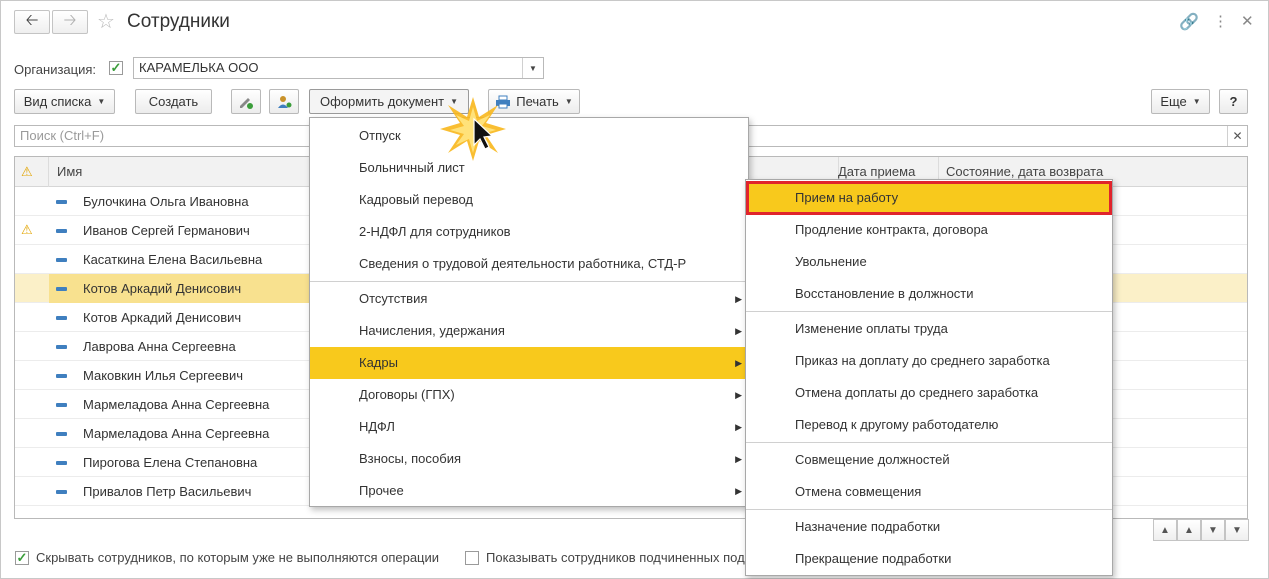  I want to click on org-field: КАРАМЕЛЬКА ООО, so click(338, 68).